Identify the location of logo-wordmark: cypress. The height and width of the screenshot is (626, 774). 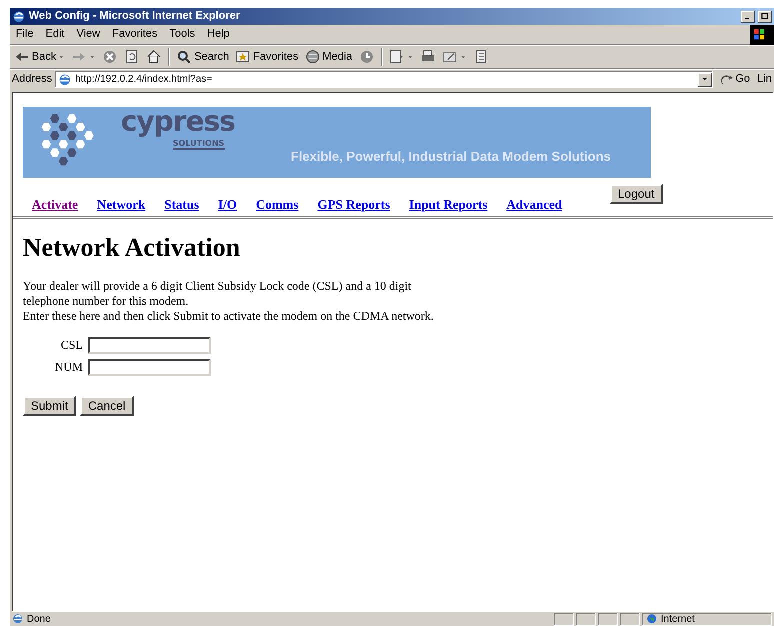
(178, 122).